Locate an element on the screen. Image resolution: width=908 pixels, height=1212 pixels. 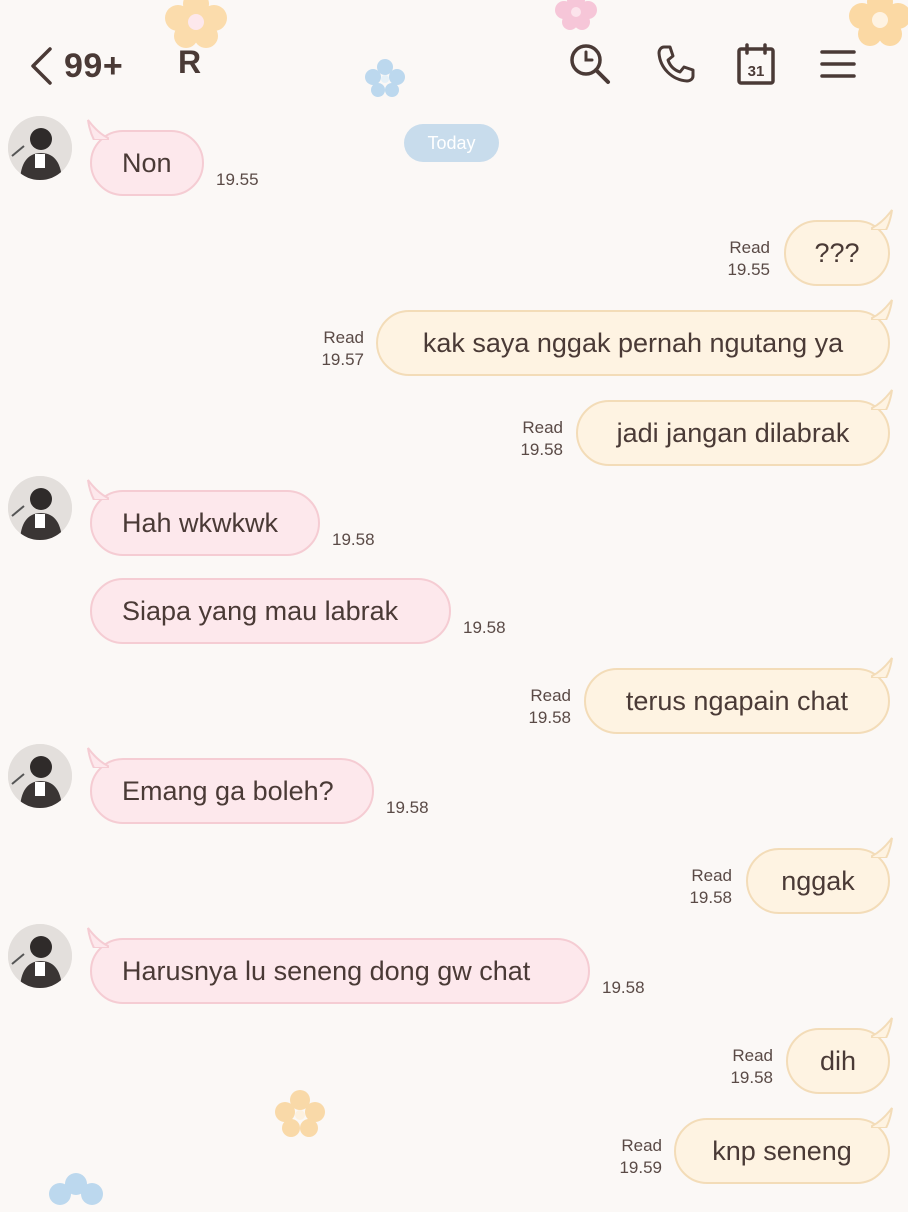
message-time: 19.57 is located at coordinates (342, 359).